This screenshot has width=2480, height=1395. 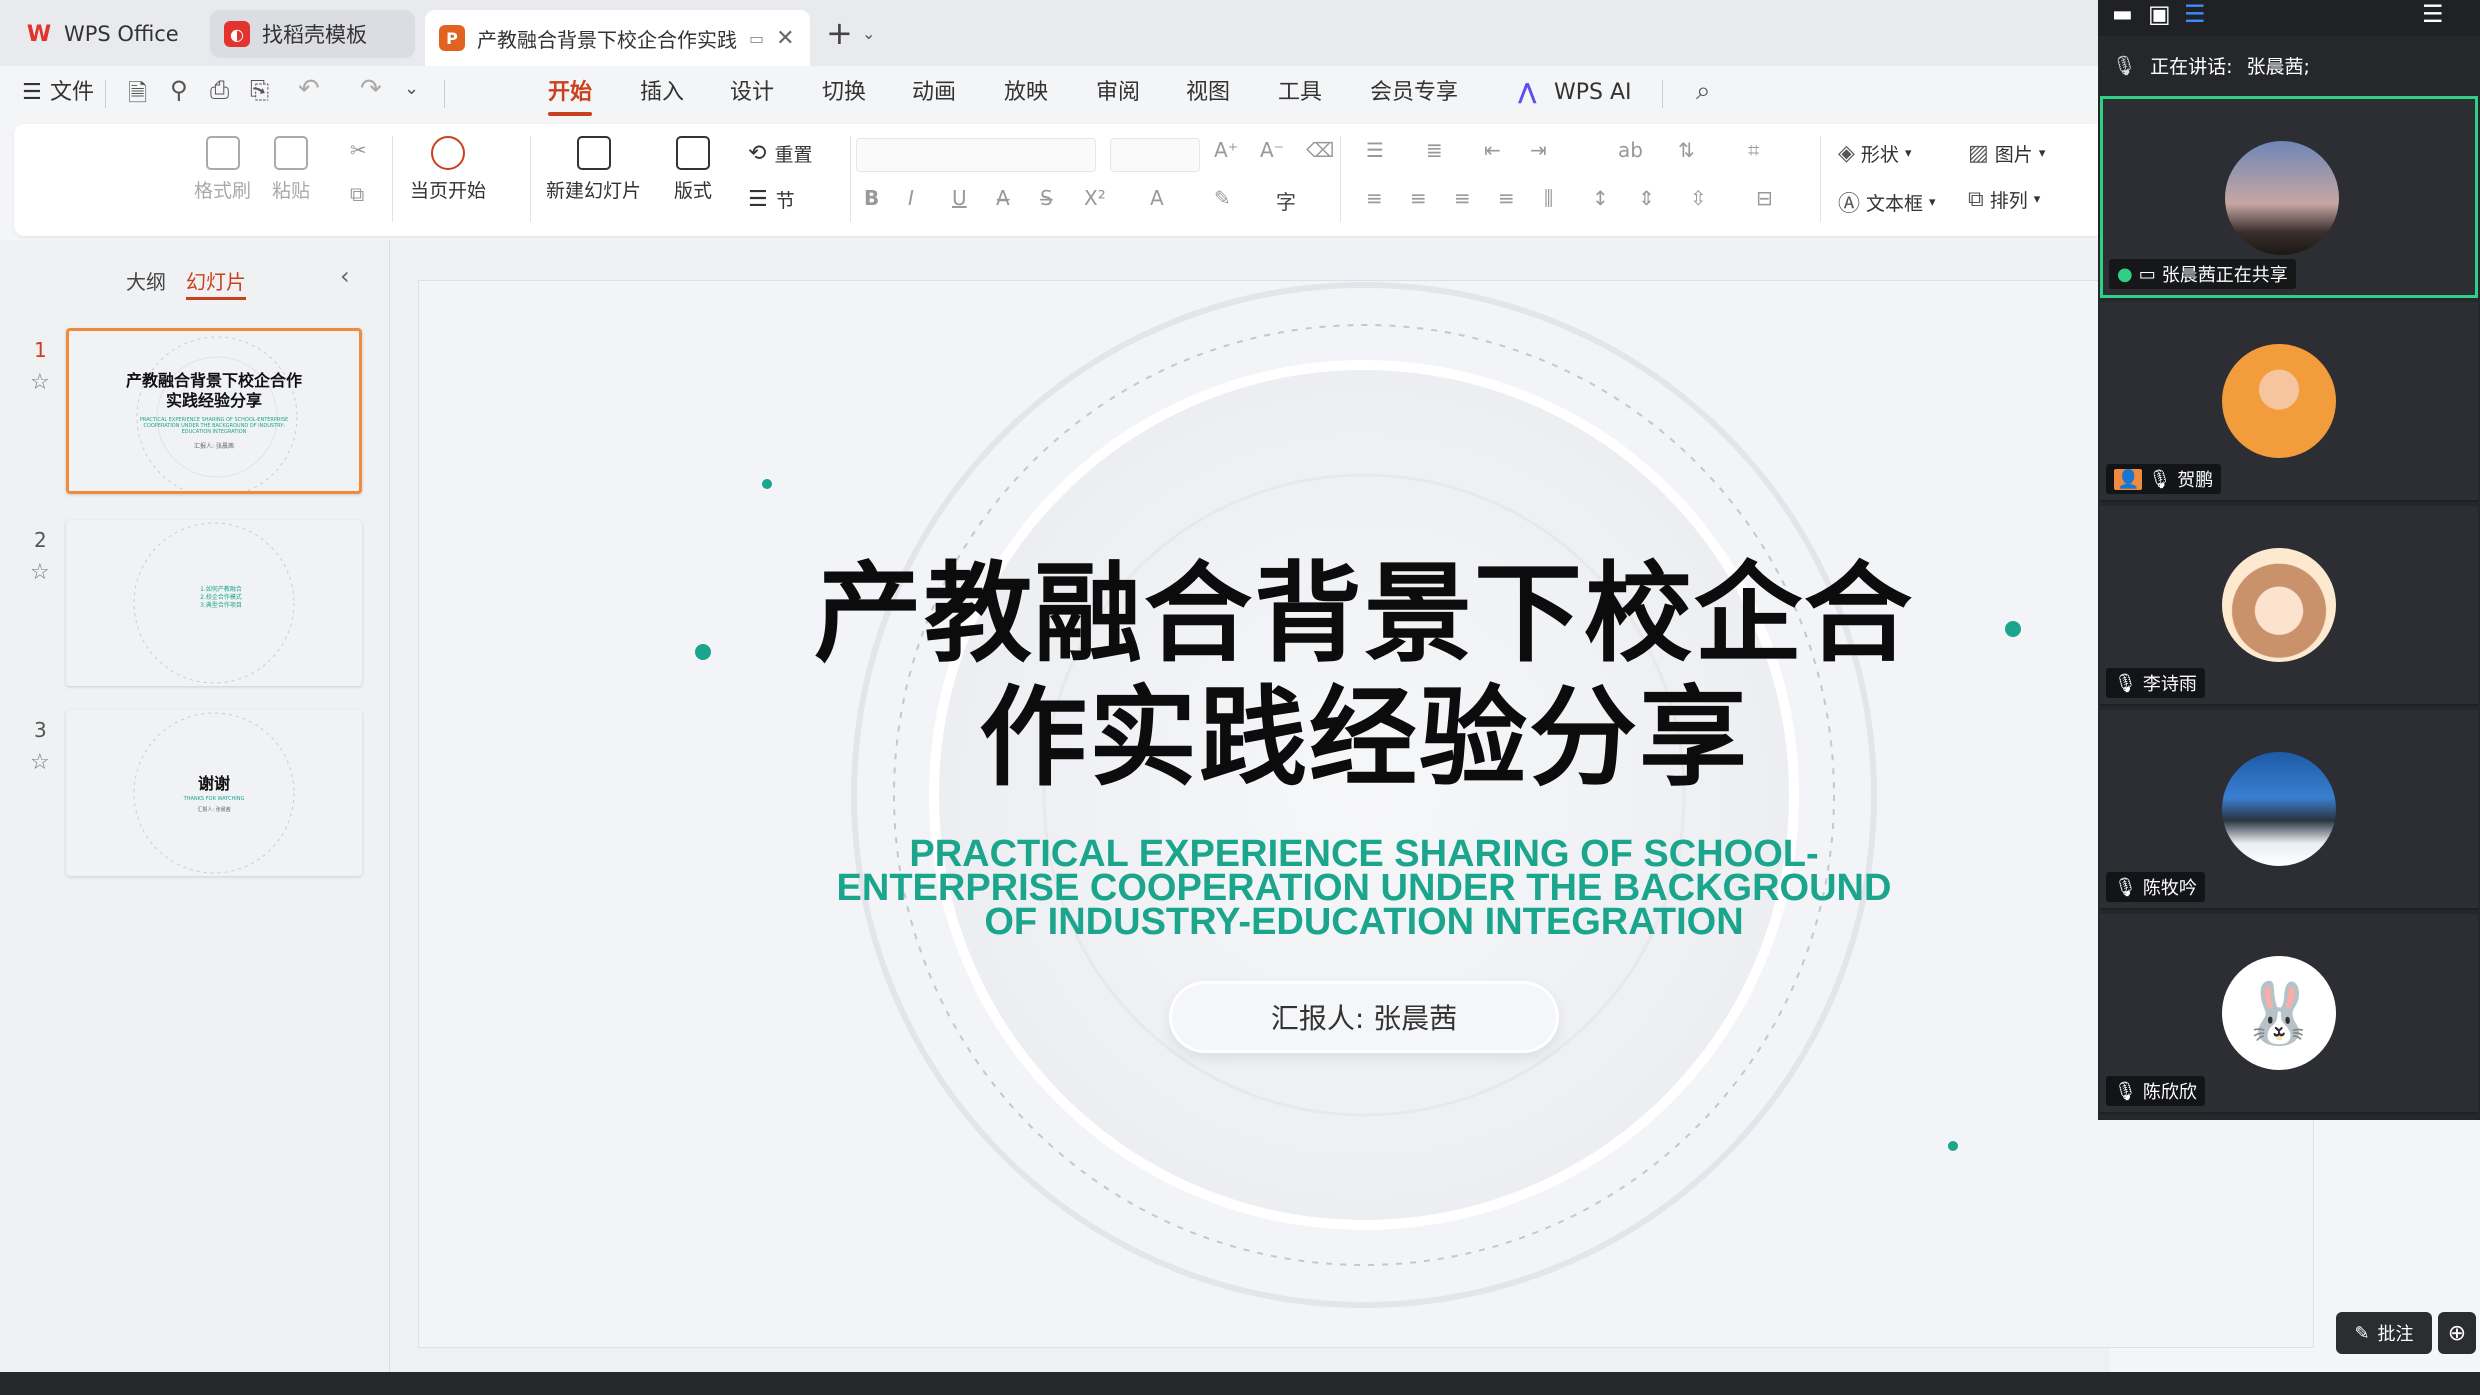 What do you see at coordinates (2457, 1333) in the screenshot?
I see `zoom-in-icon: ⊕` at bounding box center [2457, 1333].